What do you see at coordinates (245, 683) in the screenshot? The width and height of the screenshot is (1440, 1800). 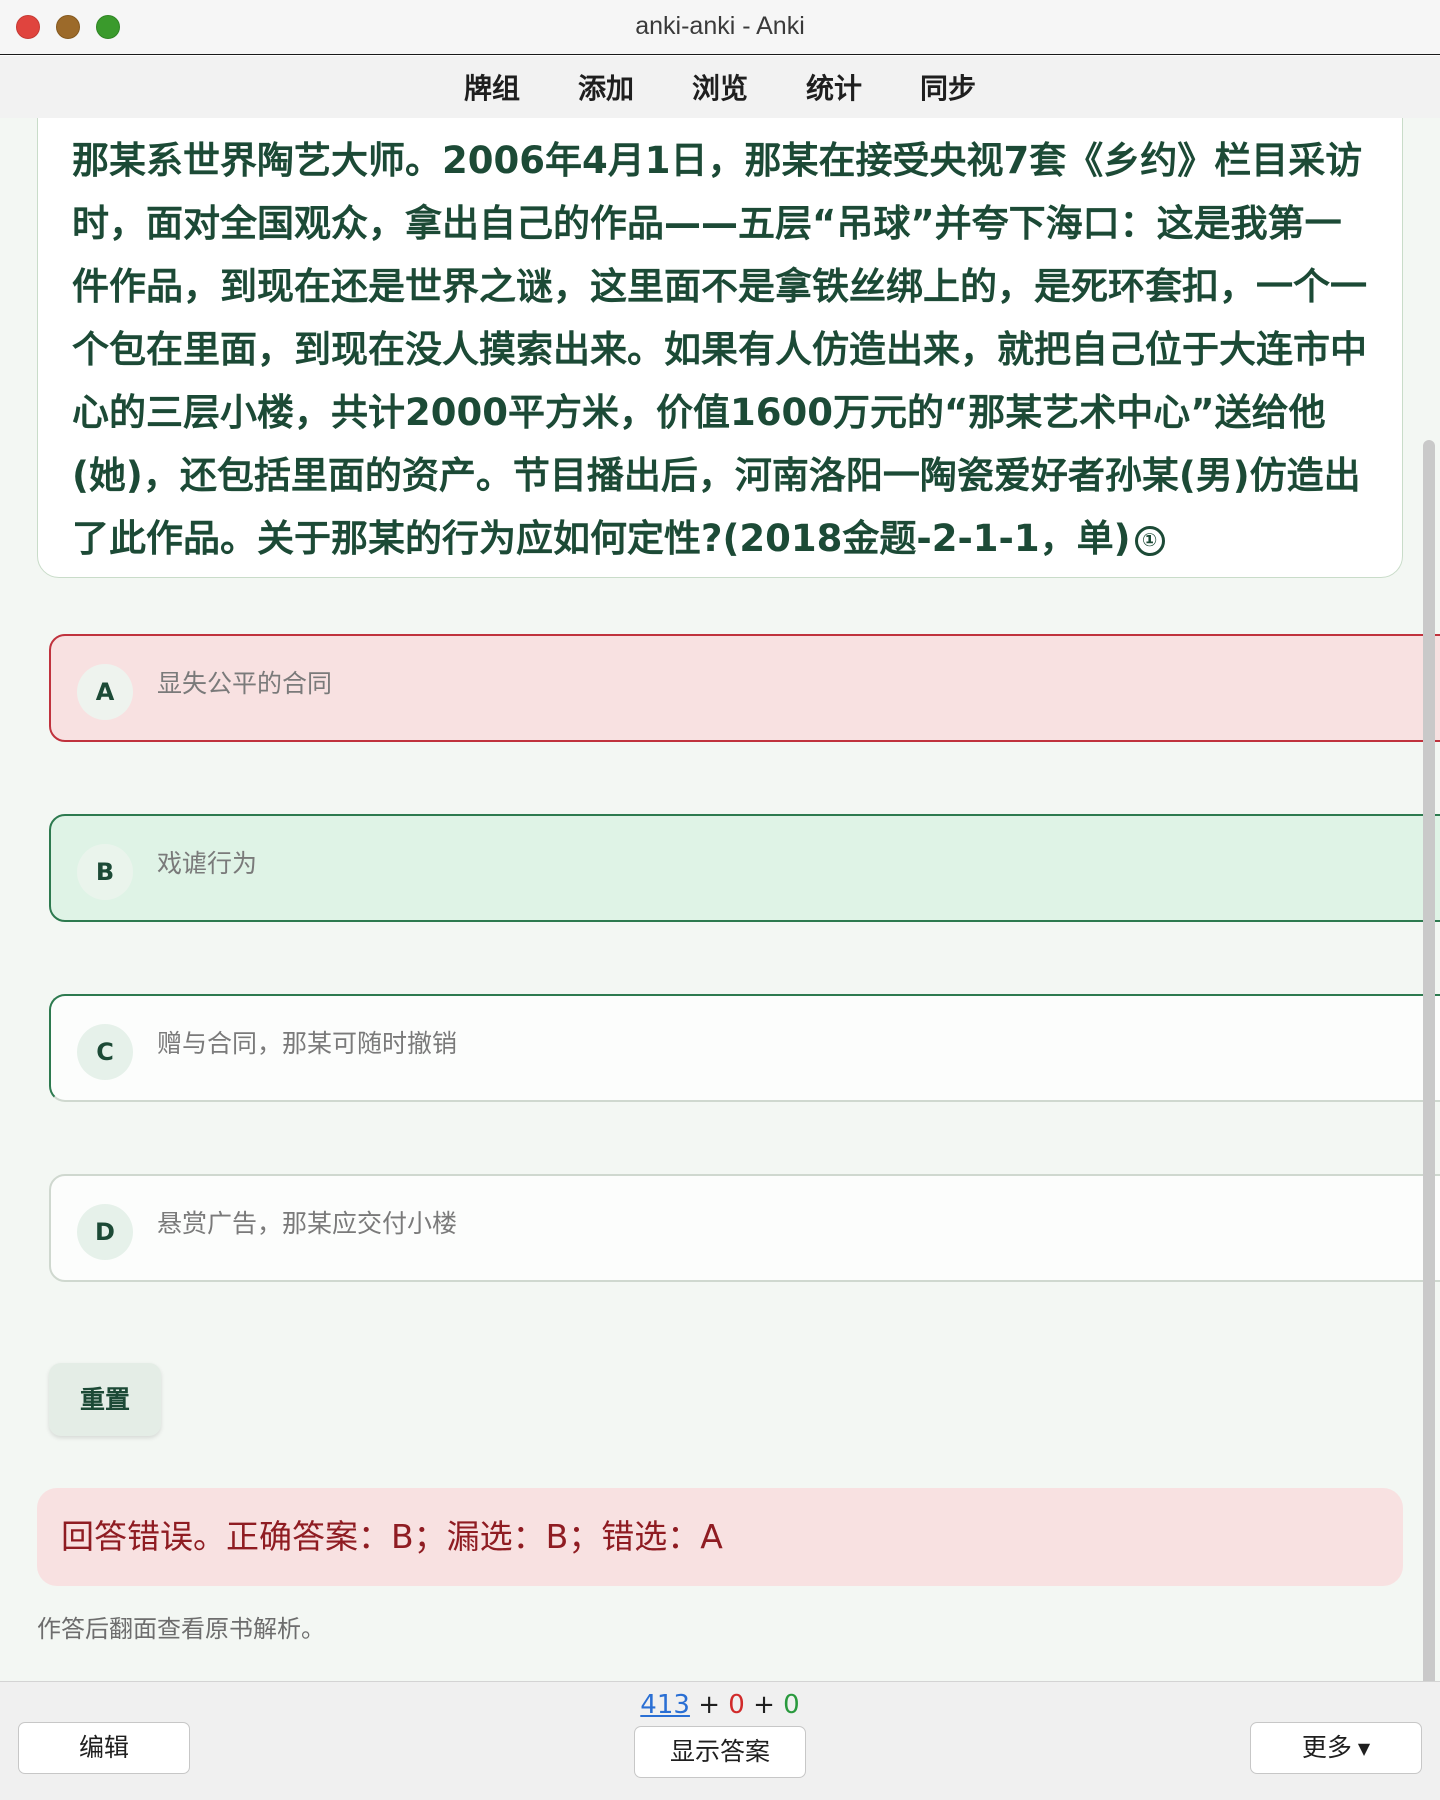 I see `option-text: 显失公平的合同` at bounding box center [245, 683].